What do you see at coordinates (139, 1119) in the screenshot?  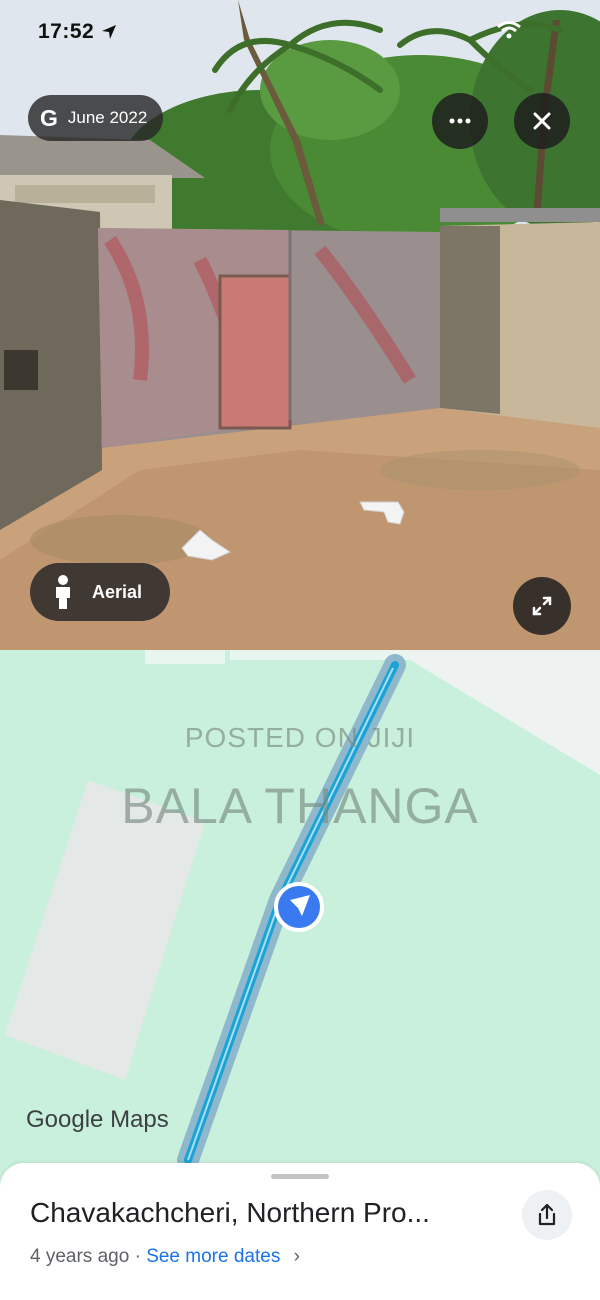 I see `logo-maps-text: Maps` at bounding box center [139, 1119].